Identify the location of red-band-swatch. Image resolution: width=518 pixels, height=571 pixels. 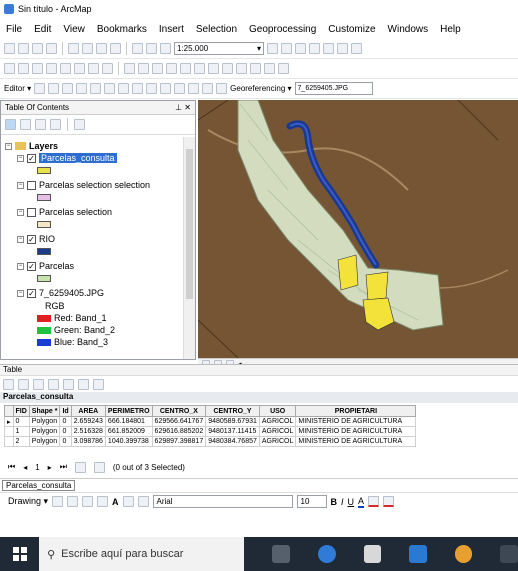
(44, 318).